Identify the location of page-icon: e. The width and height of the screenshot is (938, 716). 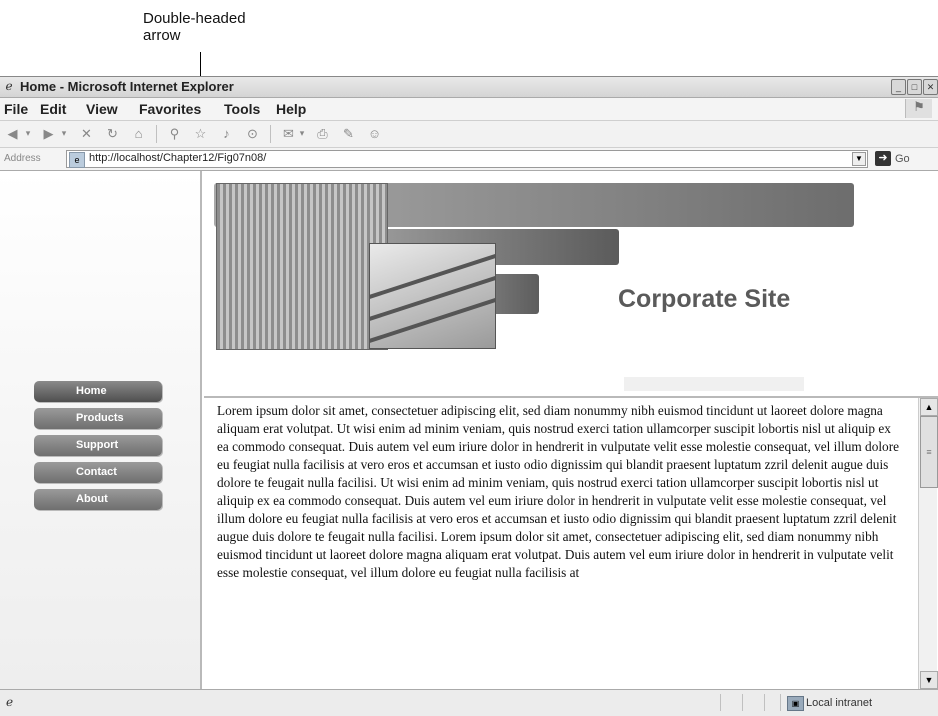
(77, 160).